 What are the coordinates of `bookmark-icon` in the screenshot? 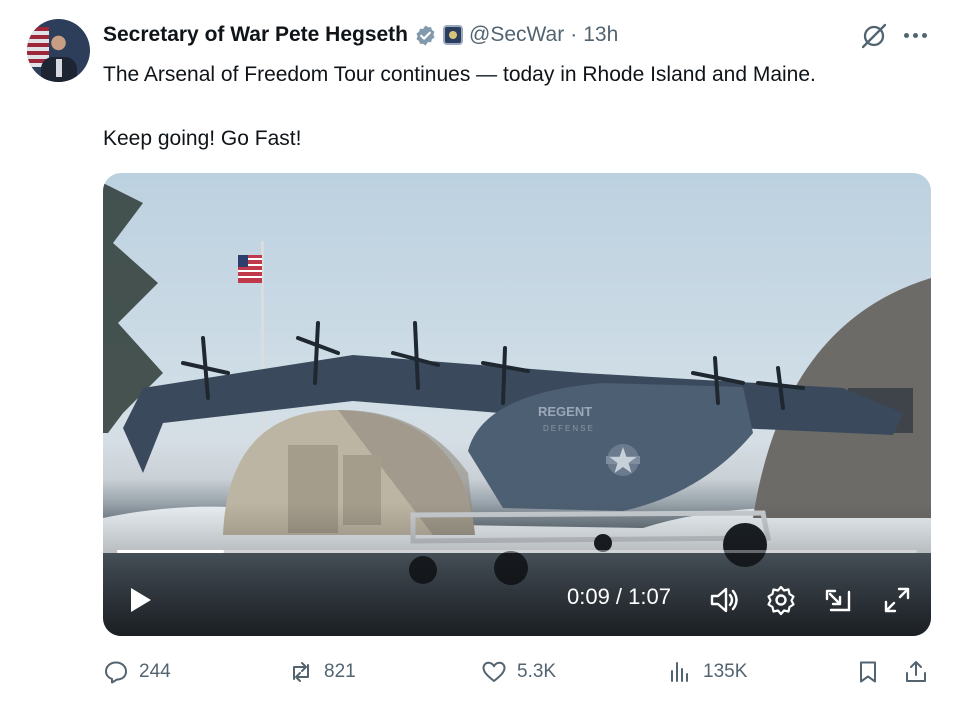 It's located at (868, 672).